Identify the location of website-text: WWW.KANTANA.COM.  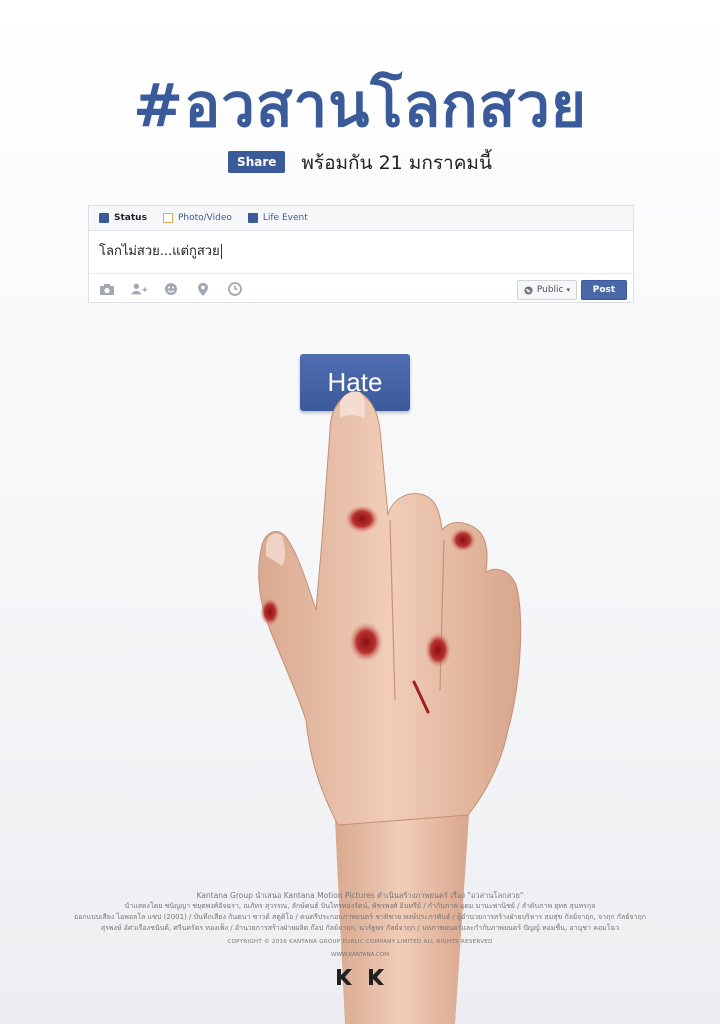
(360, 955).